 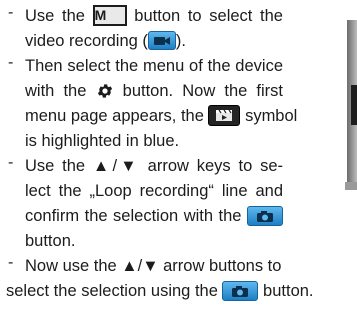 I want to click on step-2-line-2: with the button. Now the first, so click(x=154, y=91).